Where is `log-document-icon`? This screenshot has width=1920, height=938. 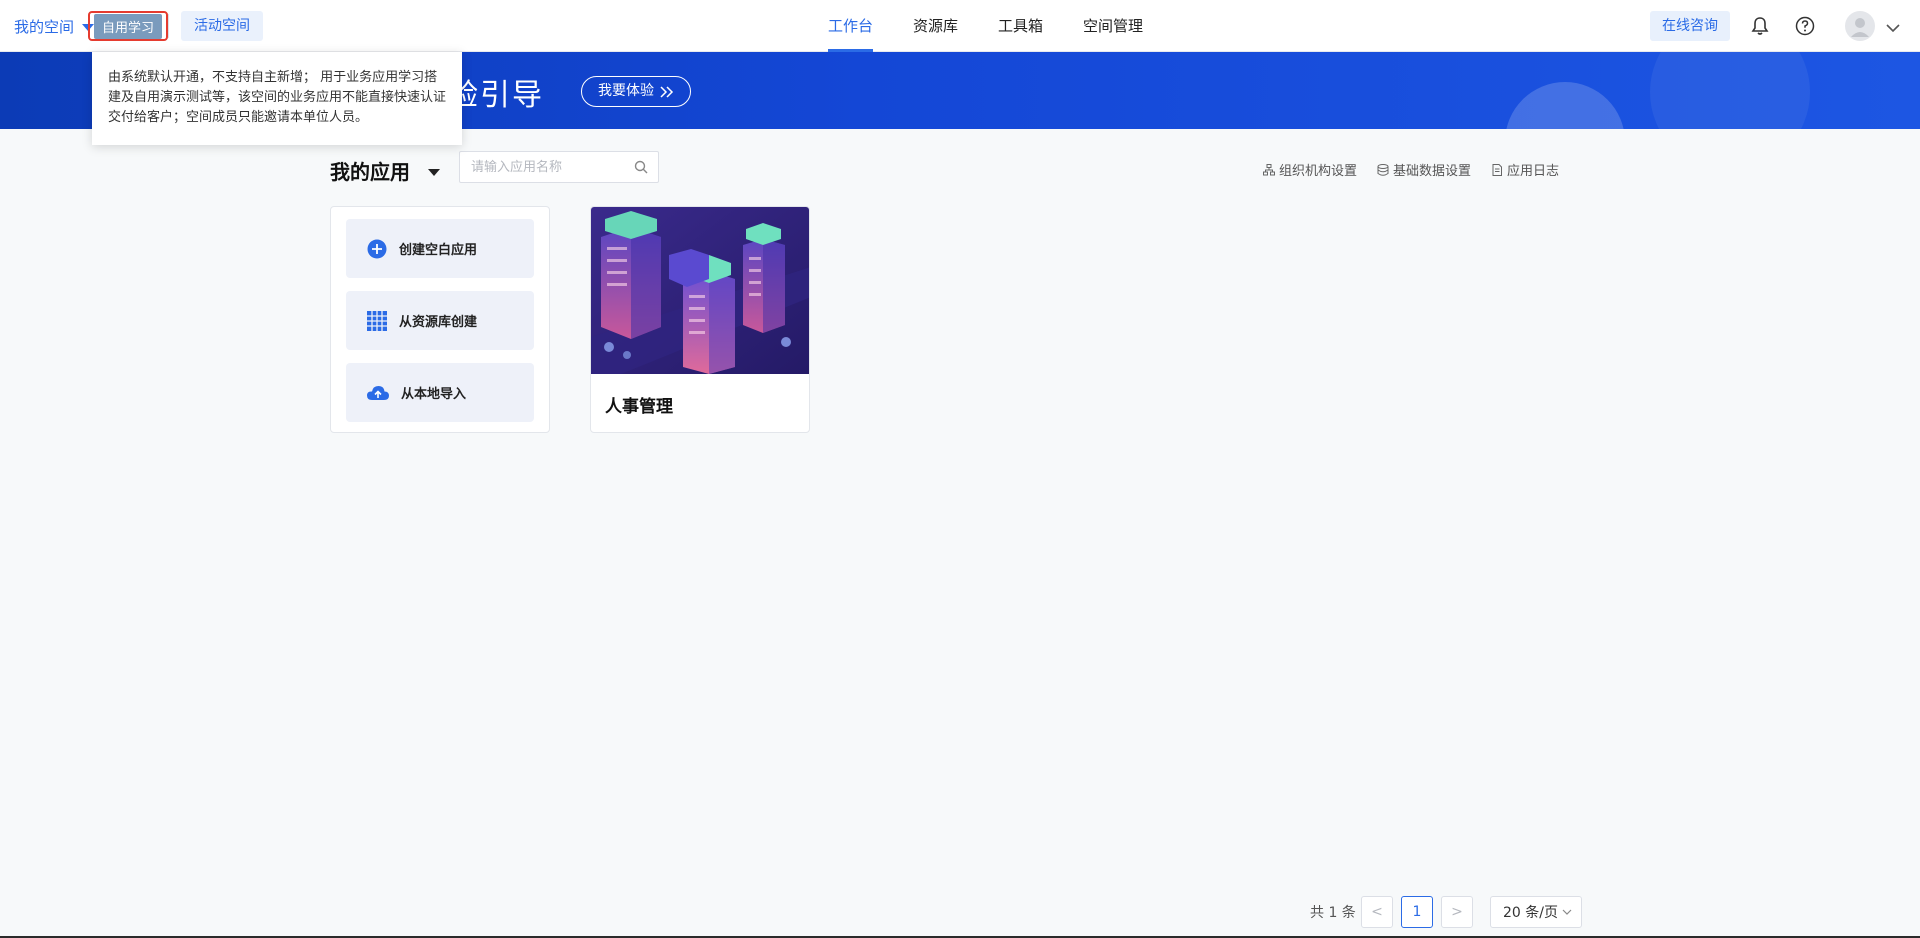 log-document-icon is located at coordinates (1497, 169).